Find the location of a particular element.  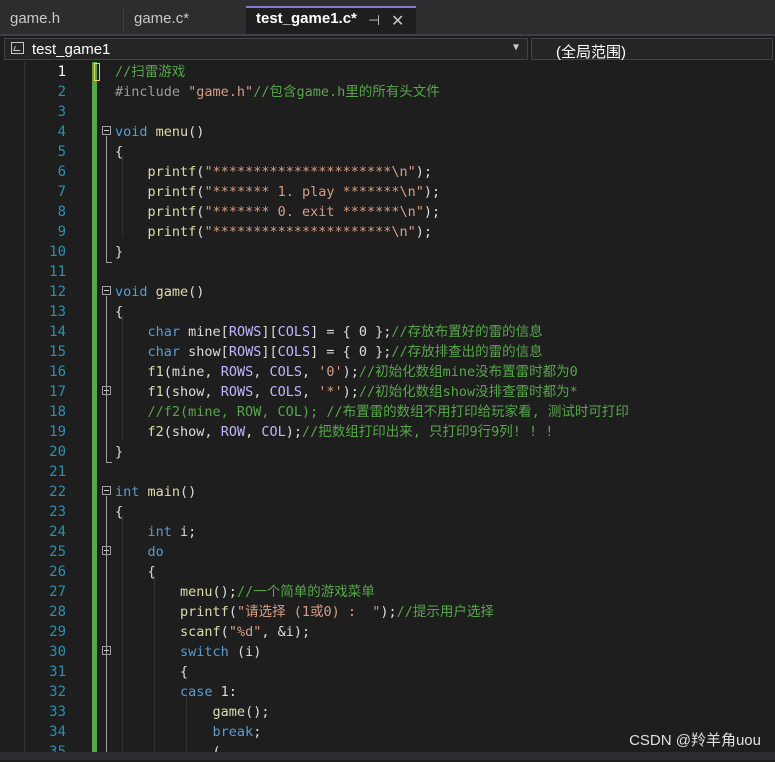

code-line: 33 game(); is located at coordinates (387, 712).